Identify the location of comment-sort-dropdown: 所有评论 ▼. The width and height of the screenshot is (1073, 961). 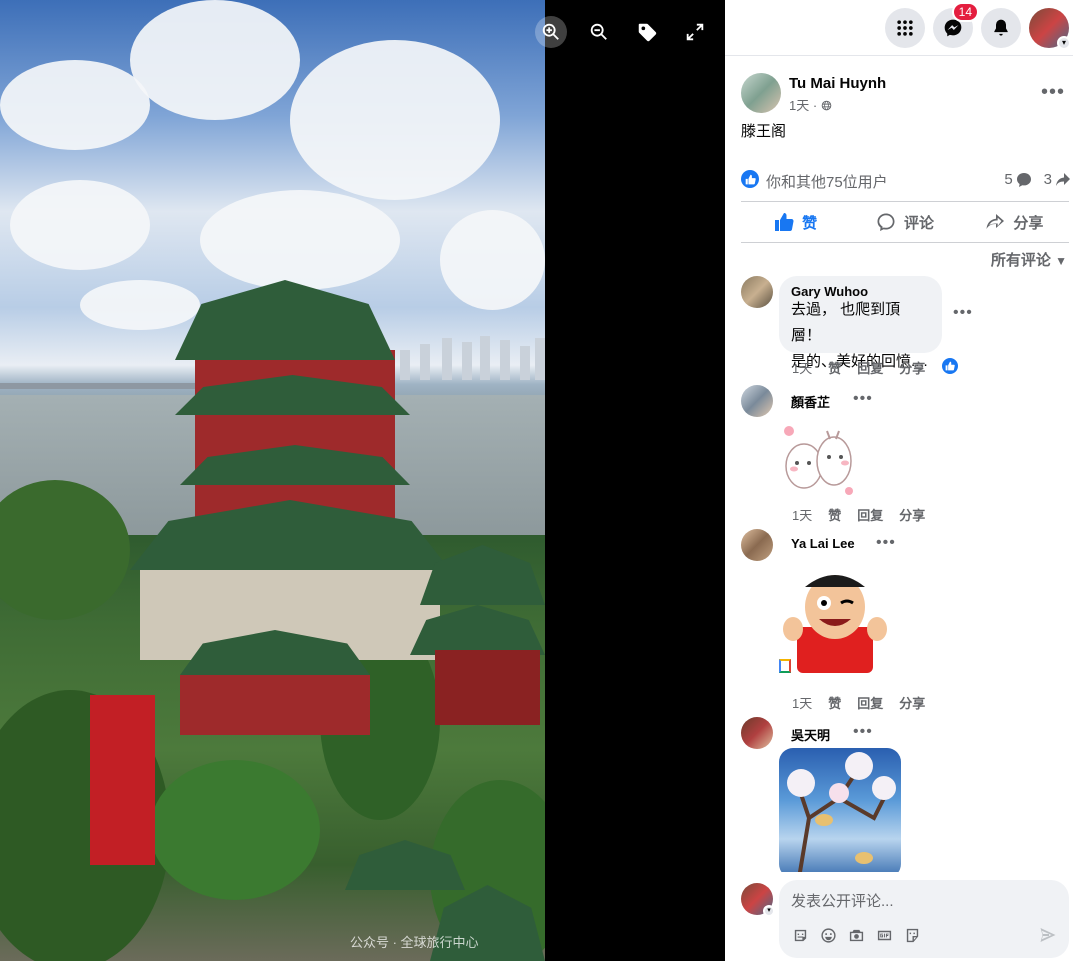
(1029, 259).